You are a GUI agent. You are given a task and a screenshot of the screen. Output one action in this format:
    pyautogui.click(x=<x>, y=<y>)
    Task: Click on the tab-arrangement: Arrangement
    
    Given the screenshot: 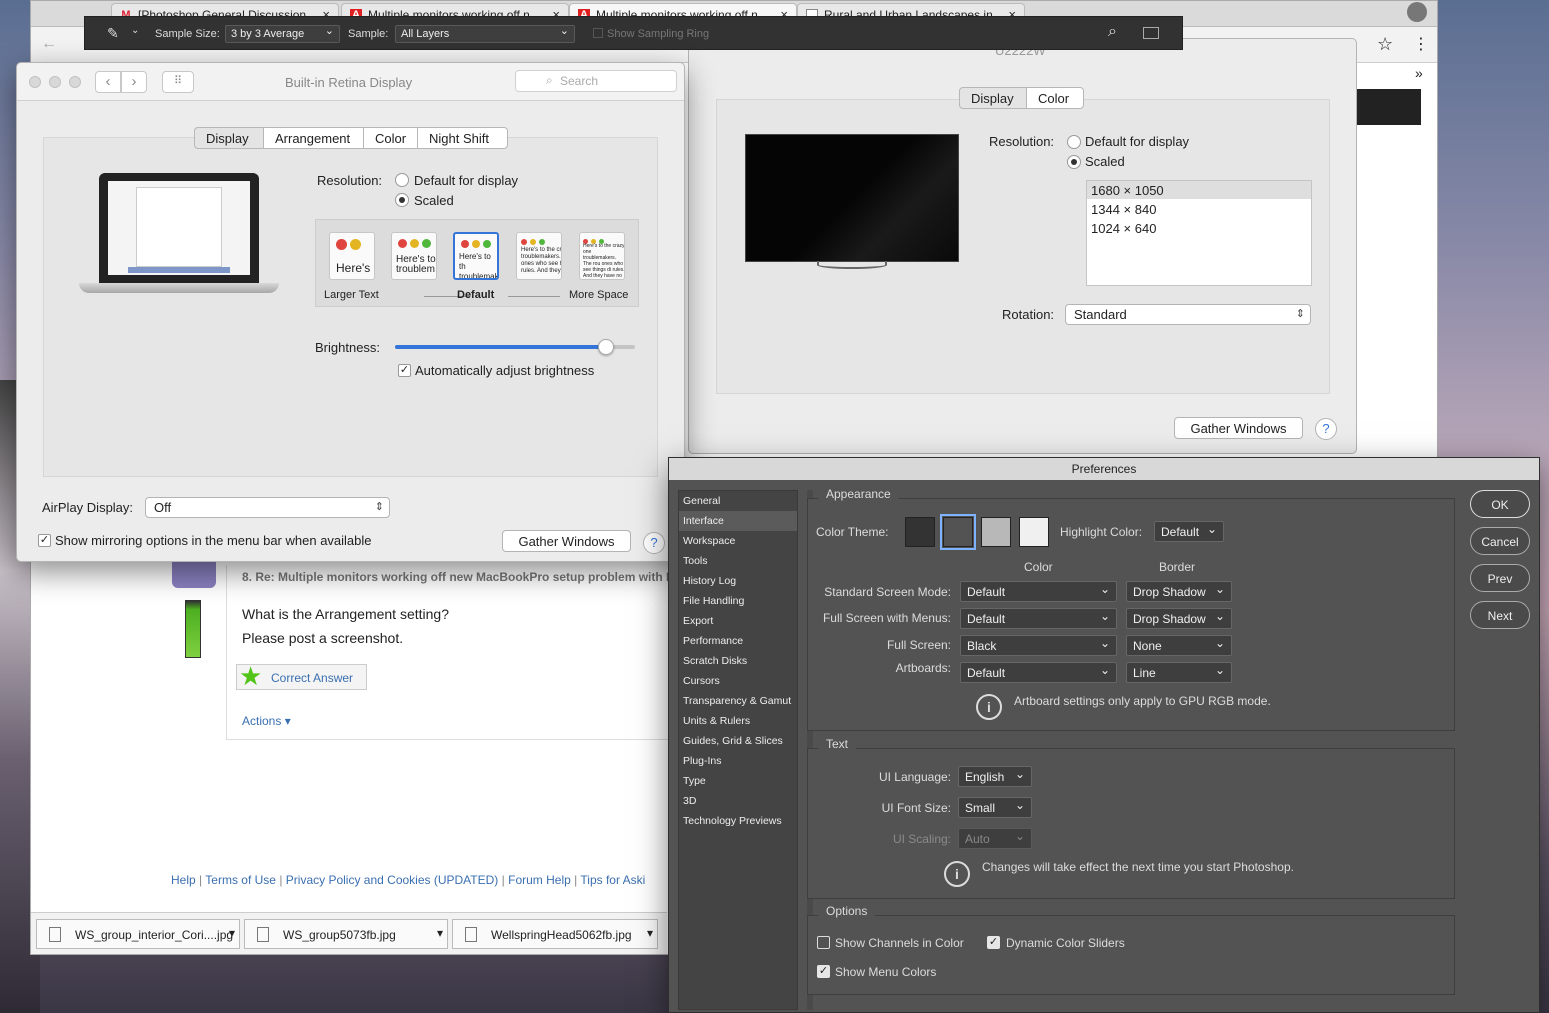 What is the action you would take?
    pyautogui.click(x=313, y=138)
    